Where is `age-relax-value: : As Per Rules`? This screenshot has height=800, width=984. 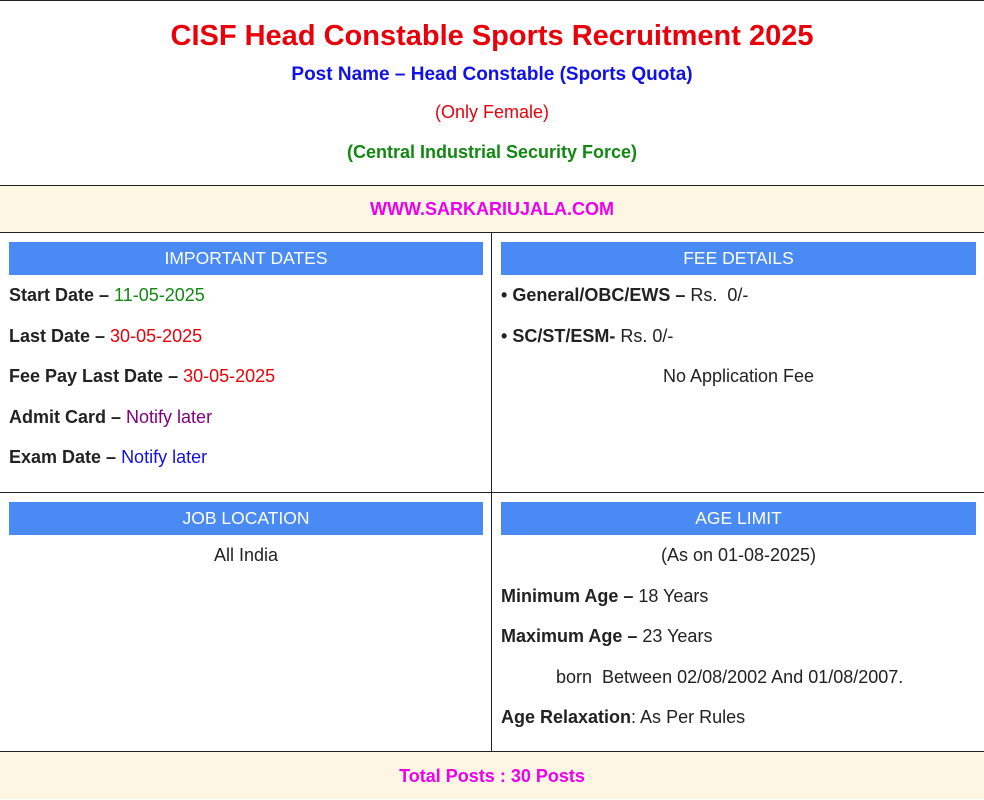 age-relax-value: : As Per Rules is located at coordinates (688, 717).